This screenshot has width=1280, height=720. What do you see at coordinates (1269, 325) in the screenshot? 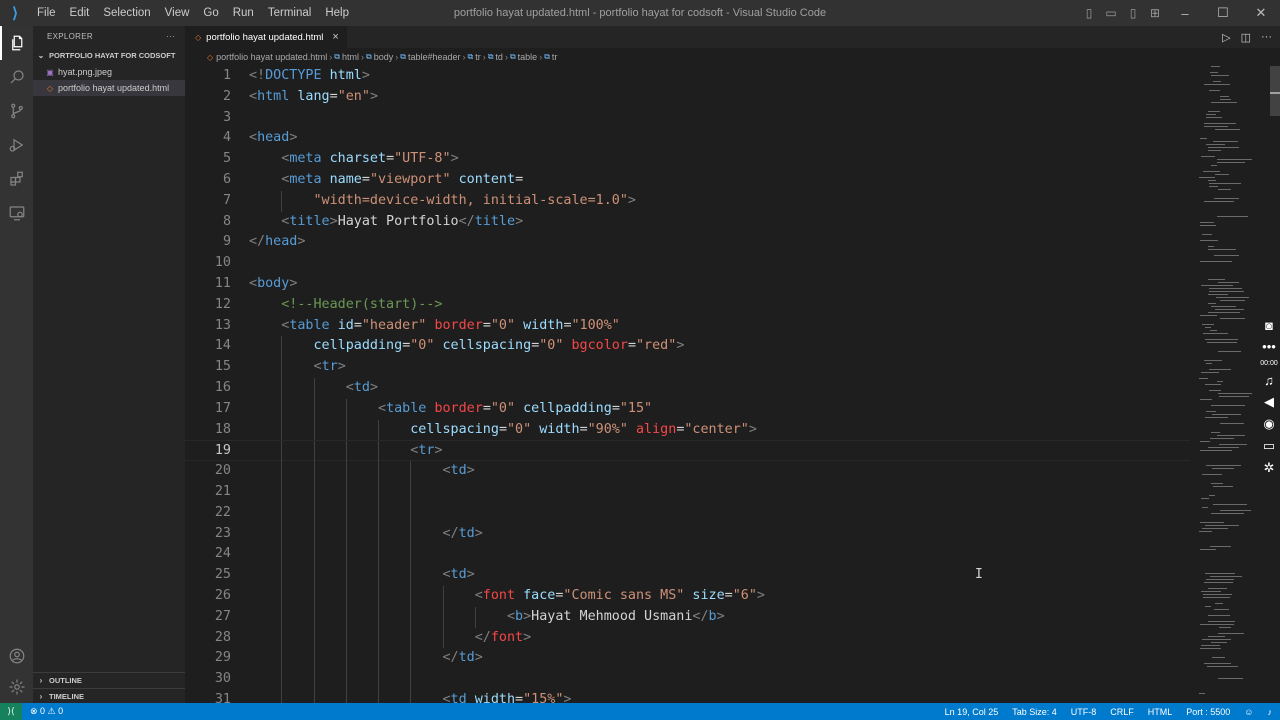
I see `camera-icon: ◙` at bounding box center [1269, 325].